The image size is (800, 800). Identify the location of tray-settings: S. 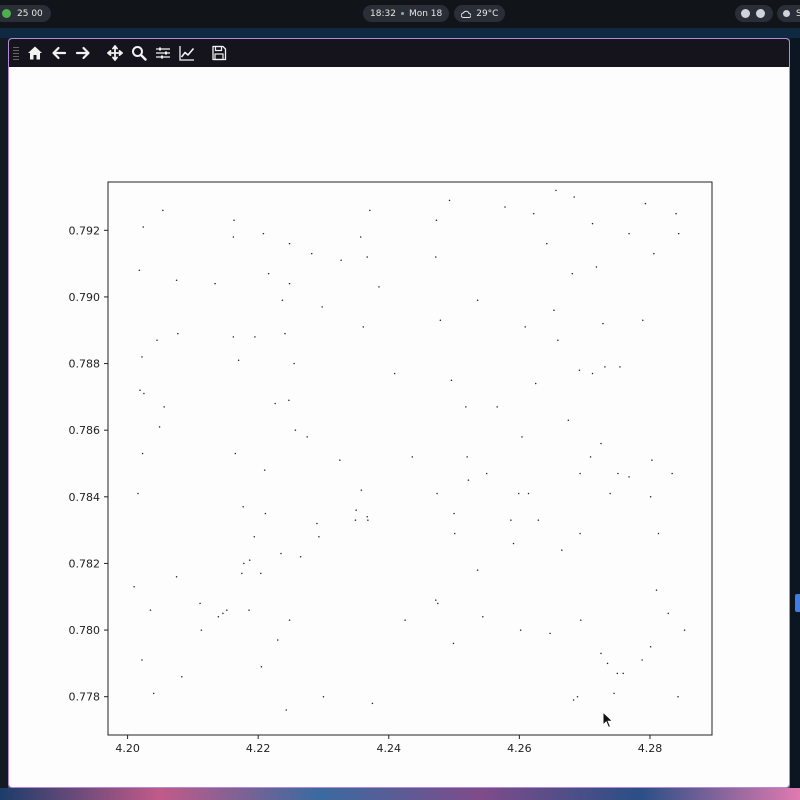
(788, 13).